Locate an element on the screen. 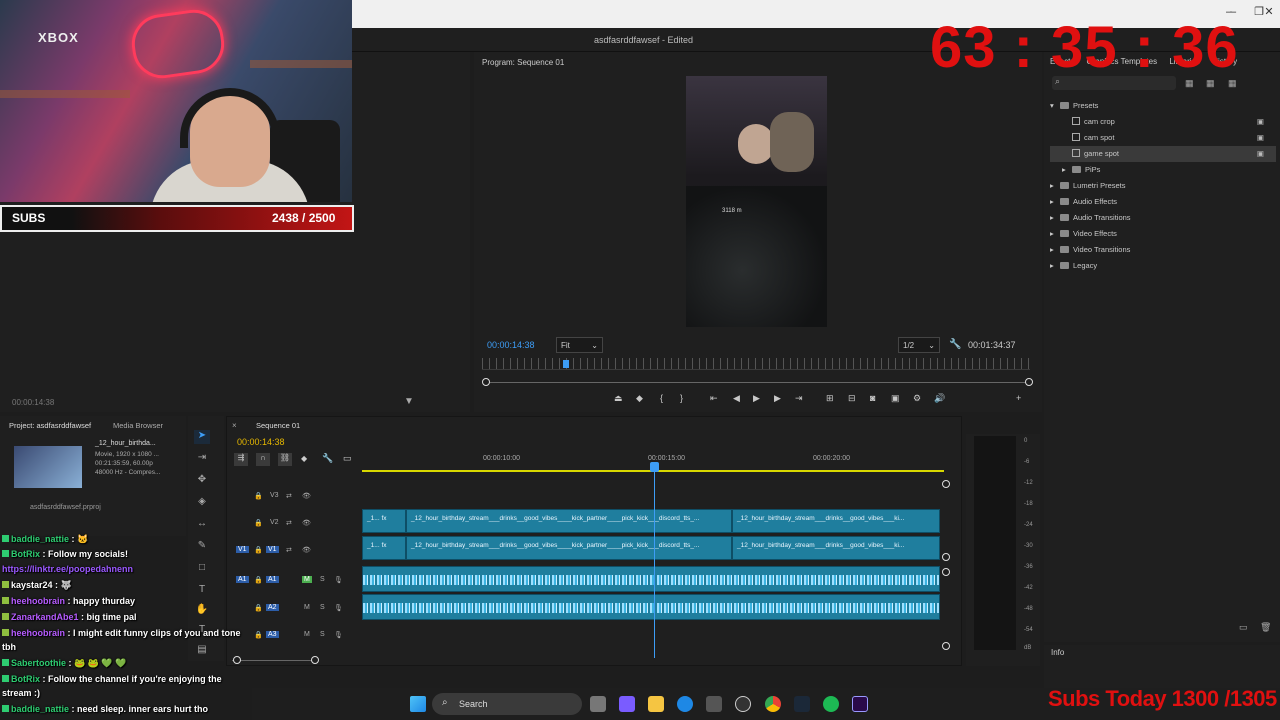  effects-tree-item: ▸ Audio Effects is located at coordinates (1163, 202).